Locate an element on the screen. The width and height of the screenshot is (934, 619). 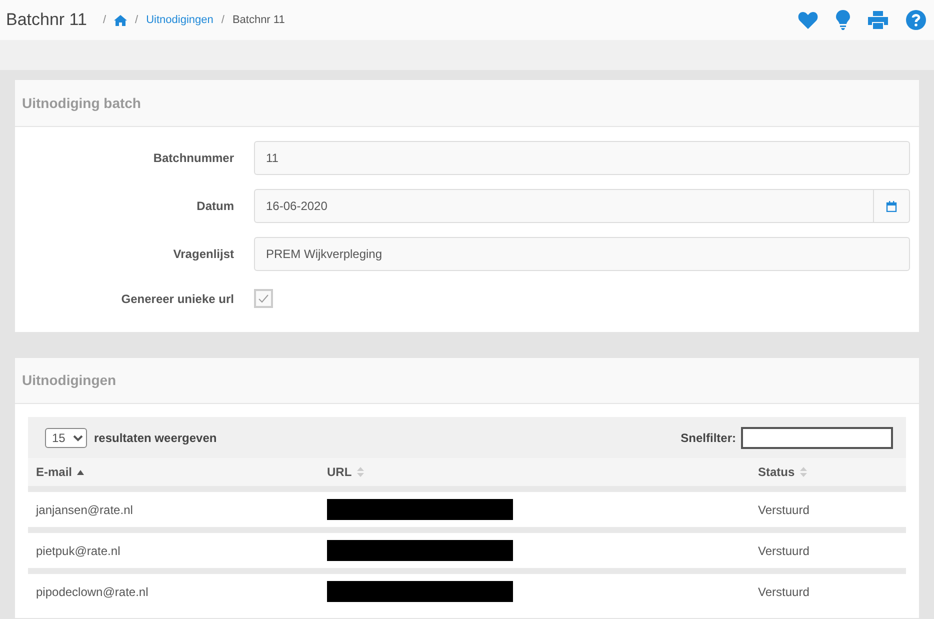
table-cell-text: pietpuk@rate.nl is located at coordinates (78, 551).